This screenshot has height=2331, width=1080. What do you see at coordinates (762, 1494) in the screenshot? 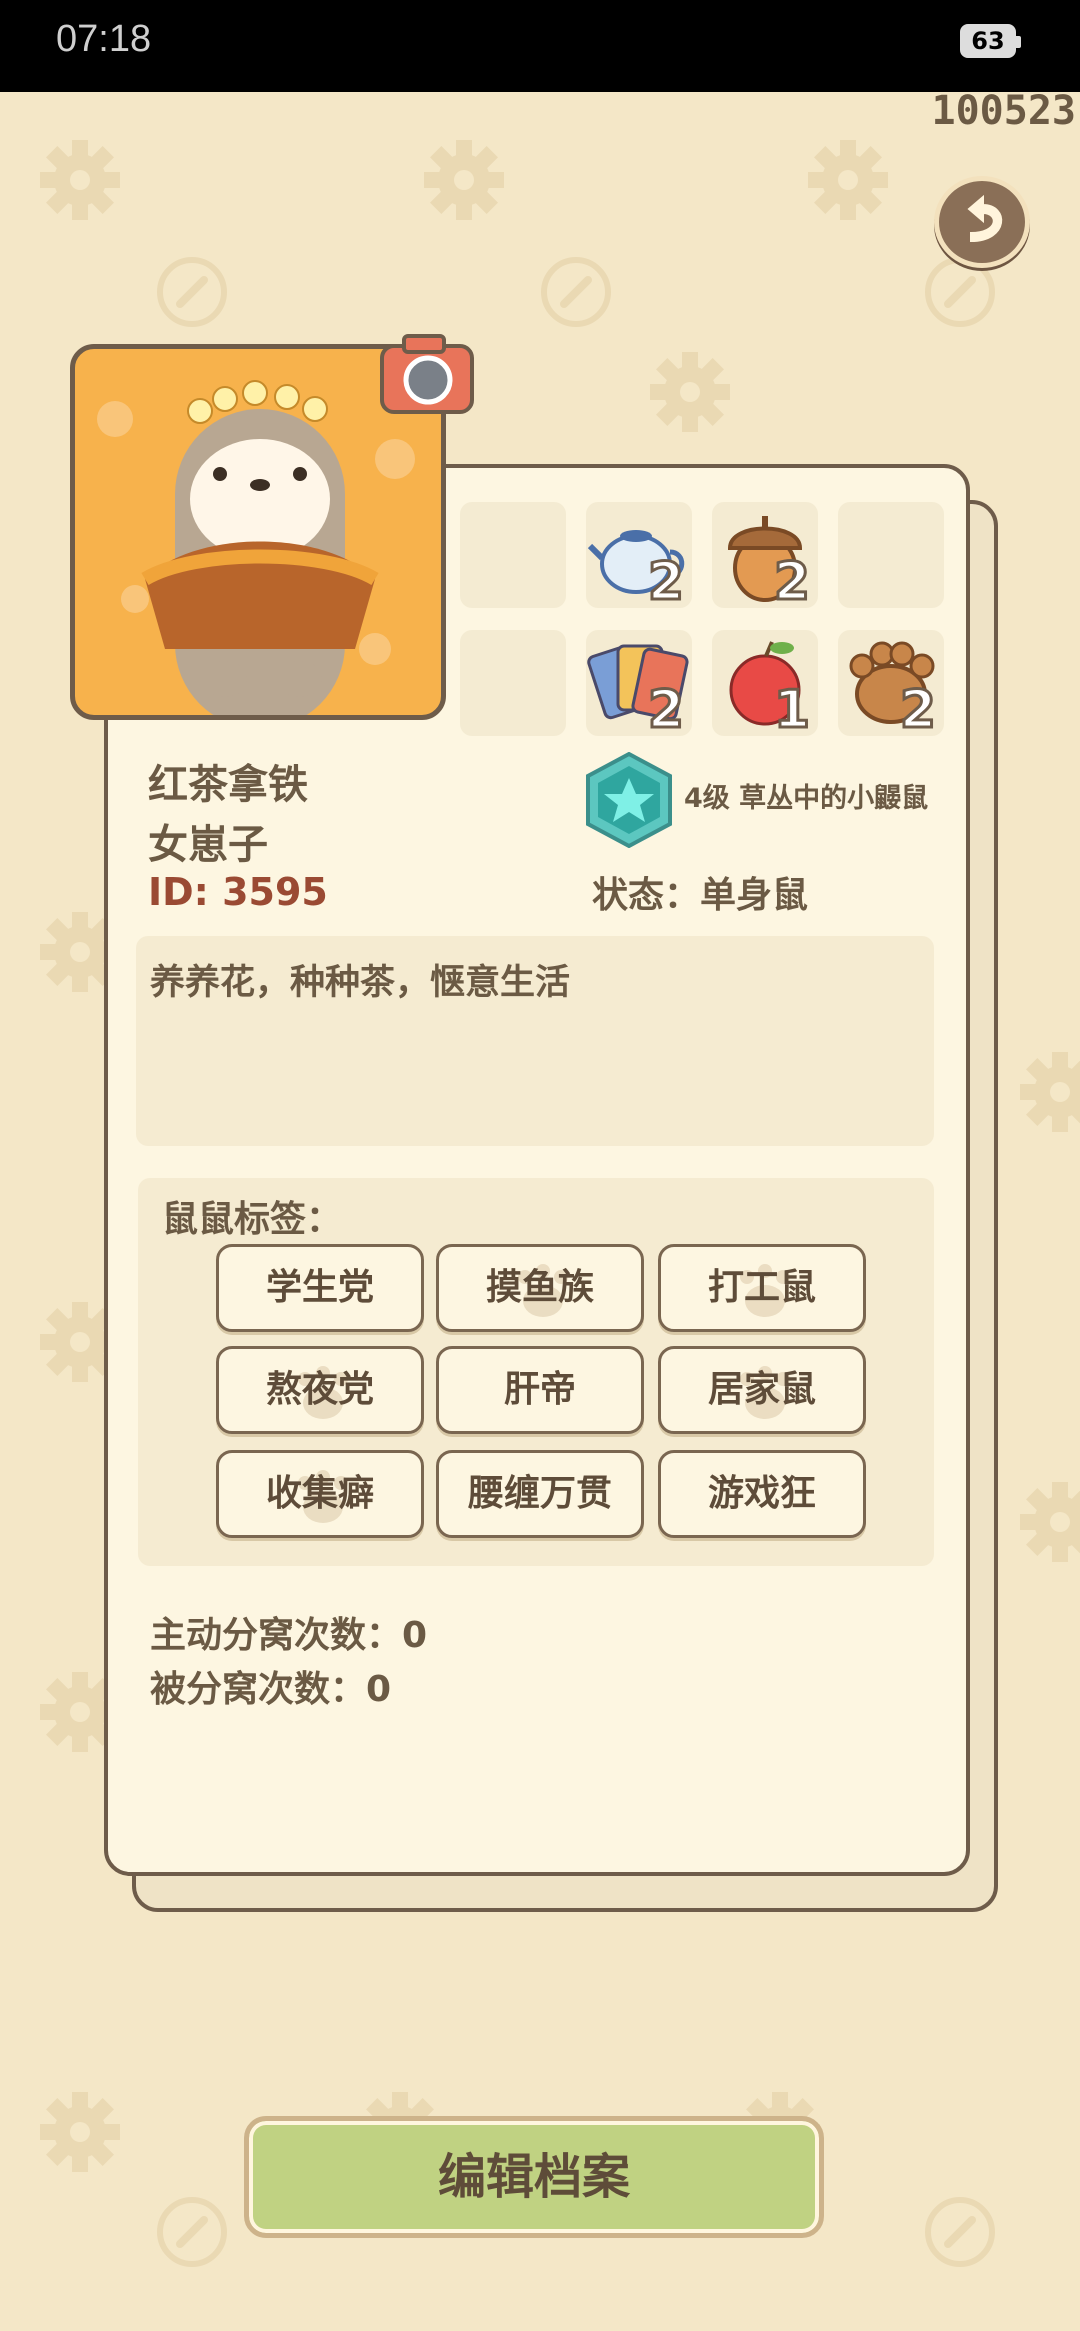
I see `tag-chip: 游戏狂` at bounding box center [762, 1494].